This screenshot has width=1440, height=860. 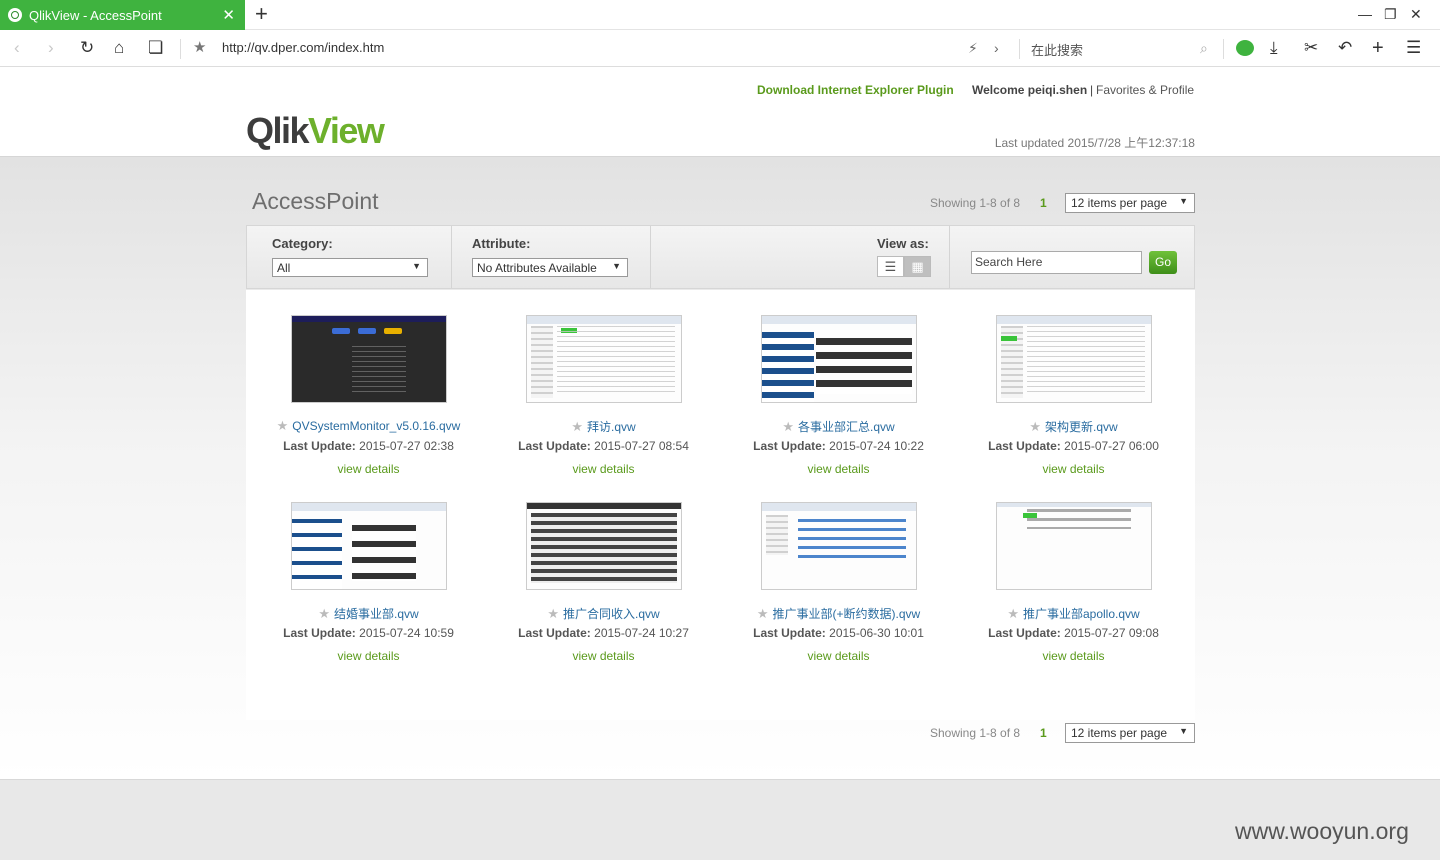 I want to click on search-input: Search Here, so click(x=1056, y=262).